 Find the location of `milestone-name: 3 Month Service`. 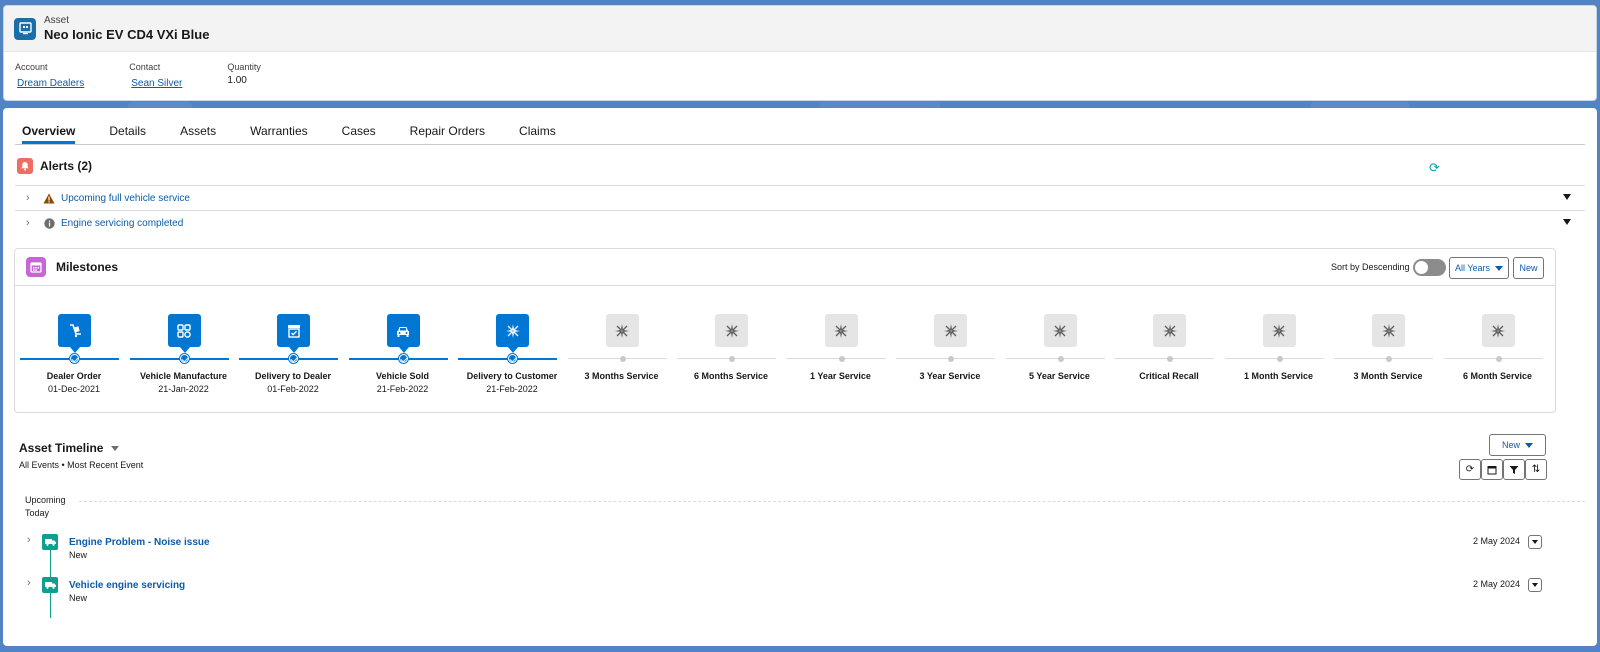

milestone-name: 3 Month Service is located at coordinates (1388, 376).